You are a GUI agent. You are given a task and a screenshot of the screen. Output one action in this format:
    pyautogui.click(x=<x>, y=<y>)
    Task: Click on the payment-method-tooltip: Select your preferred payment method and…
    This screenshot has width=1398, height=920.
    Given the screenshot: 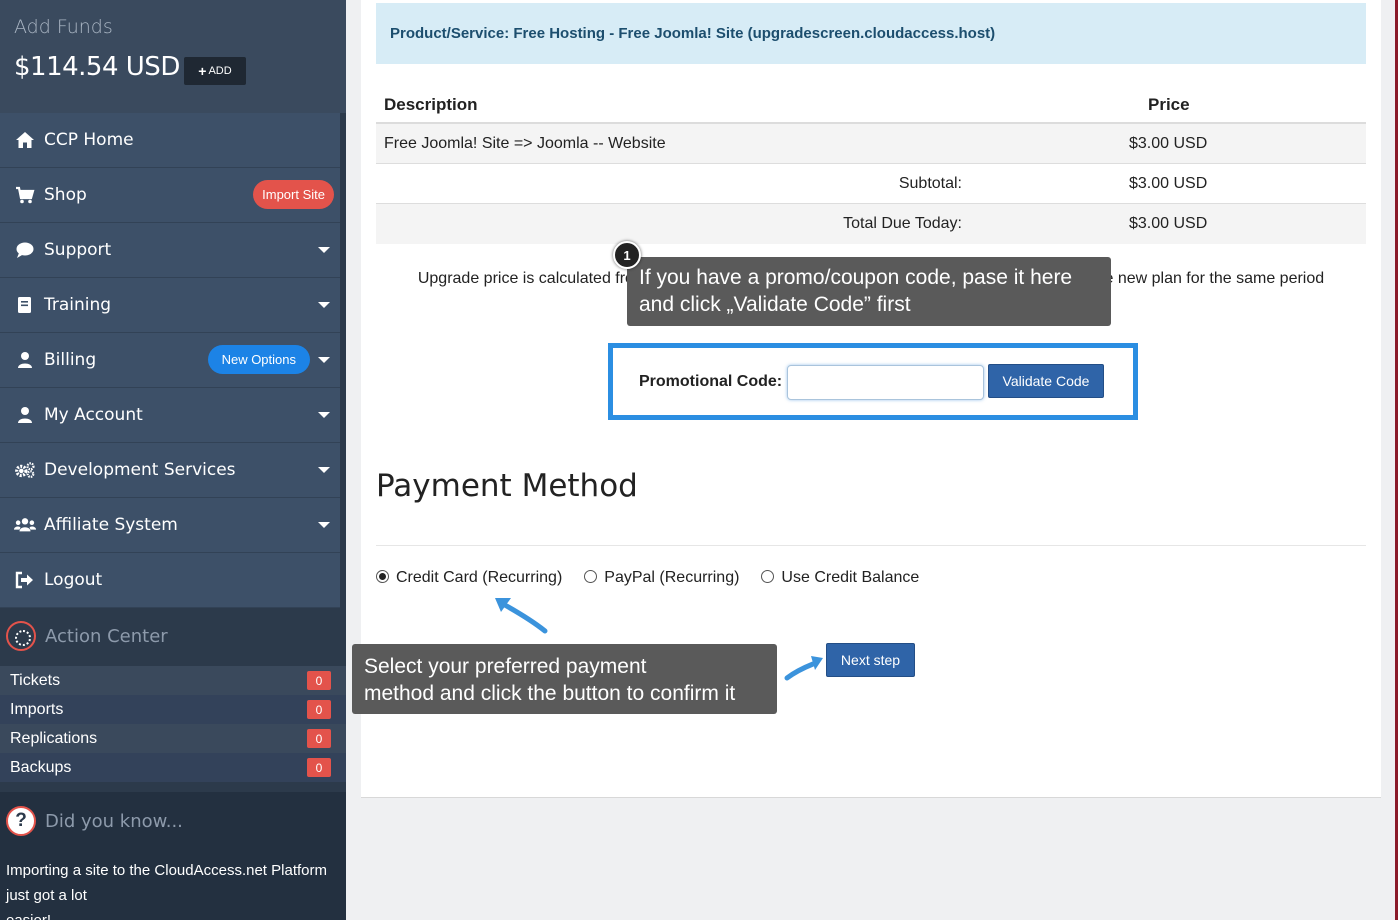 What is the action you would take?
    pyautogui.click(x=564, y=679)
    